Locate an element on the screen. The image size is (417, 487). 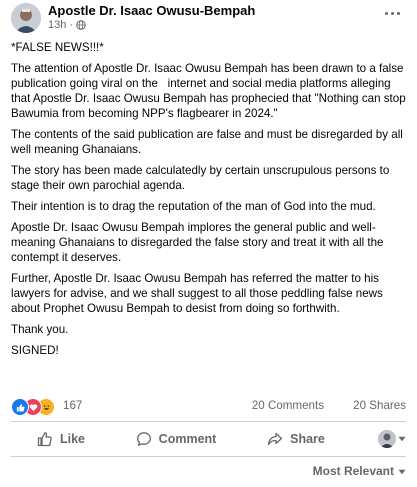
reaction-count: 167 is located at coordinates (72, 405).